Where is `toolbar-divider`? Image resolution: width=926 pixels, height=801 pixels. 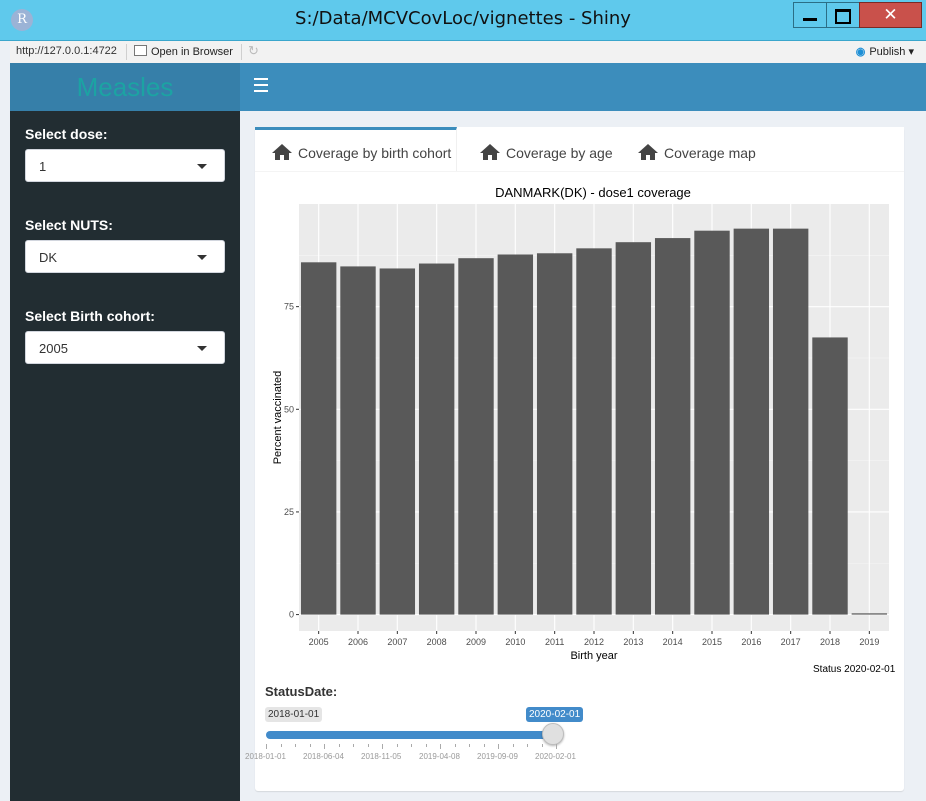 toolbar-divider is located at coordinates (126, 52).